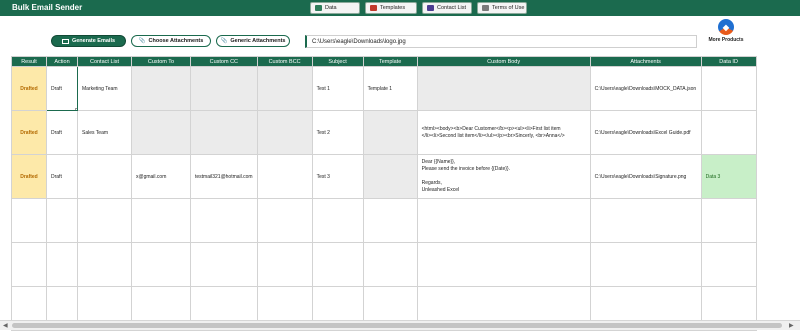 Image resolution: width=800 pixels, height=331 pixels. I want to click on subject-cell: Test 2, so click(337, 132).